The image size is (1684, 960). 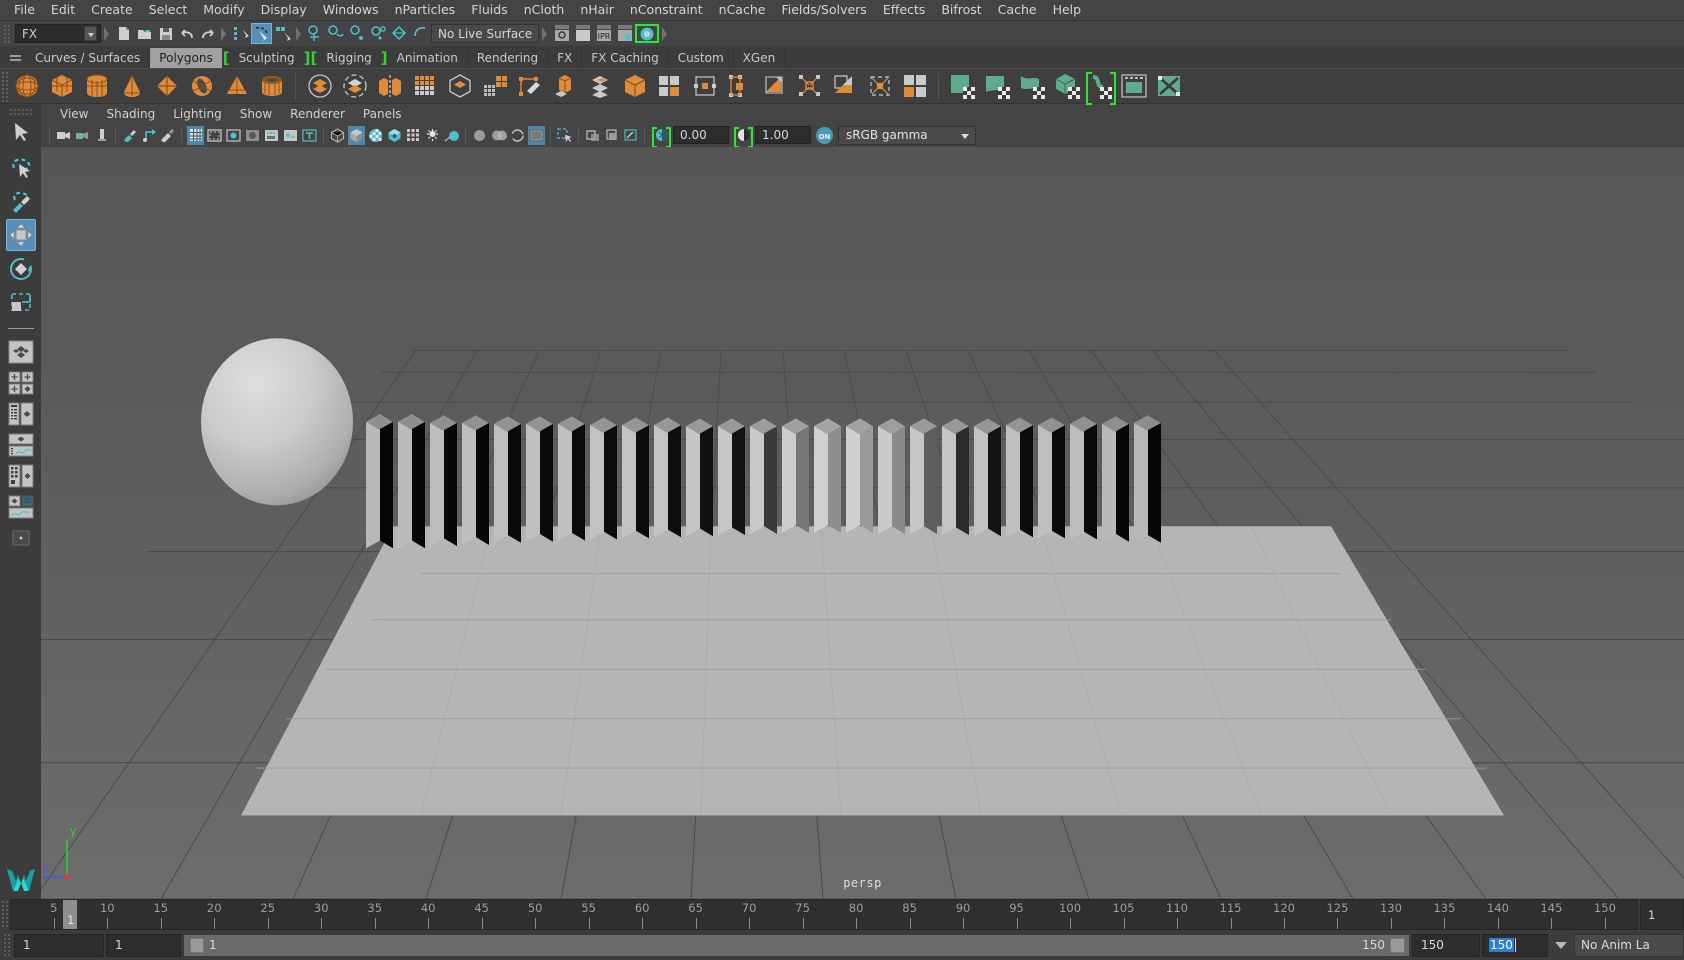 I want to click on ipr-render-icon, so click(x=582, y=33).